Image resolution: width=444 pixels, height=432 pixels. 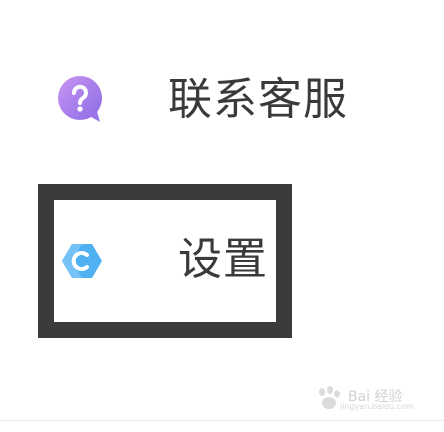 What do you see at coordinates (377, 406) in the screenshot?
I see `watermark-url: jingyan.baidu.com` at bounding box center [377, 406].